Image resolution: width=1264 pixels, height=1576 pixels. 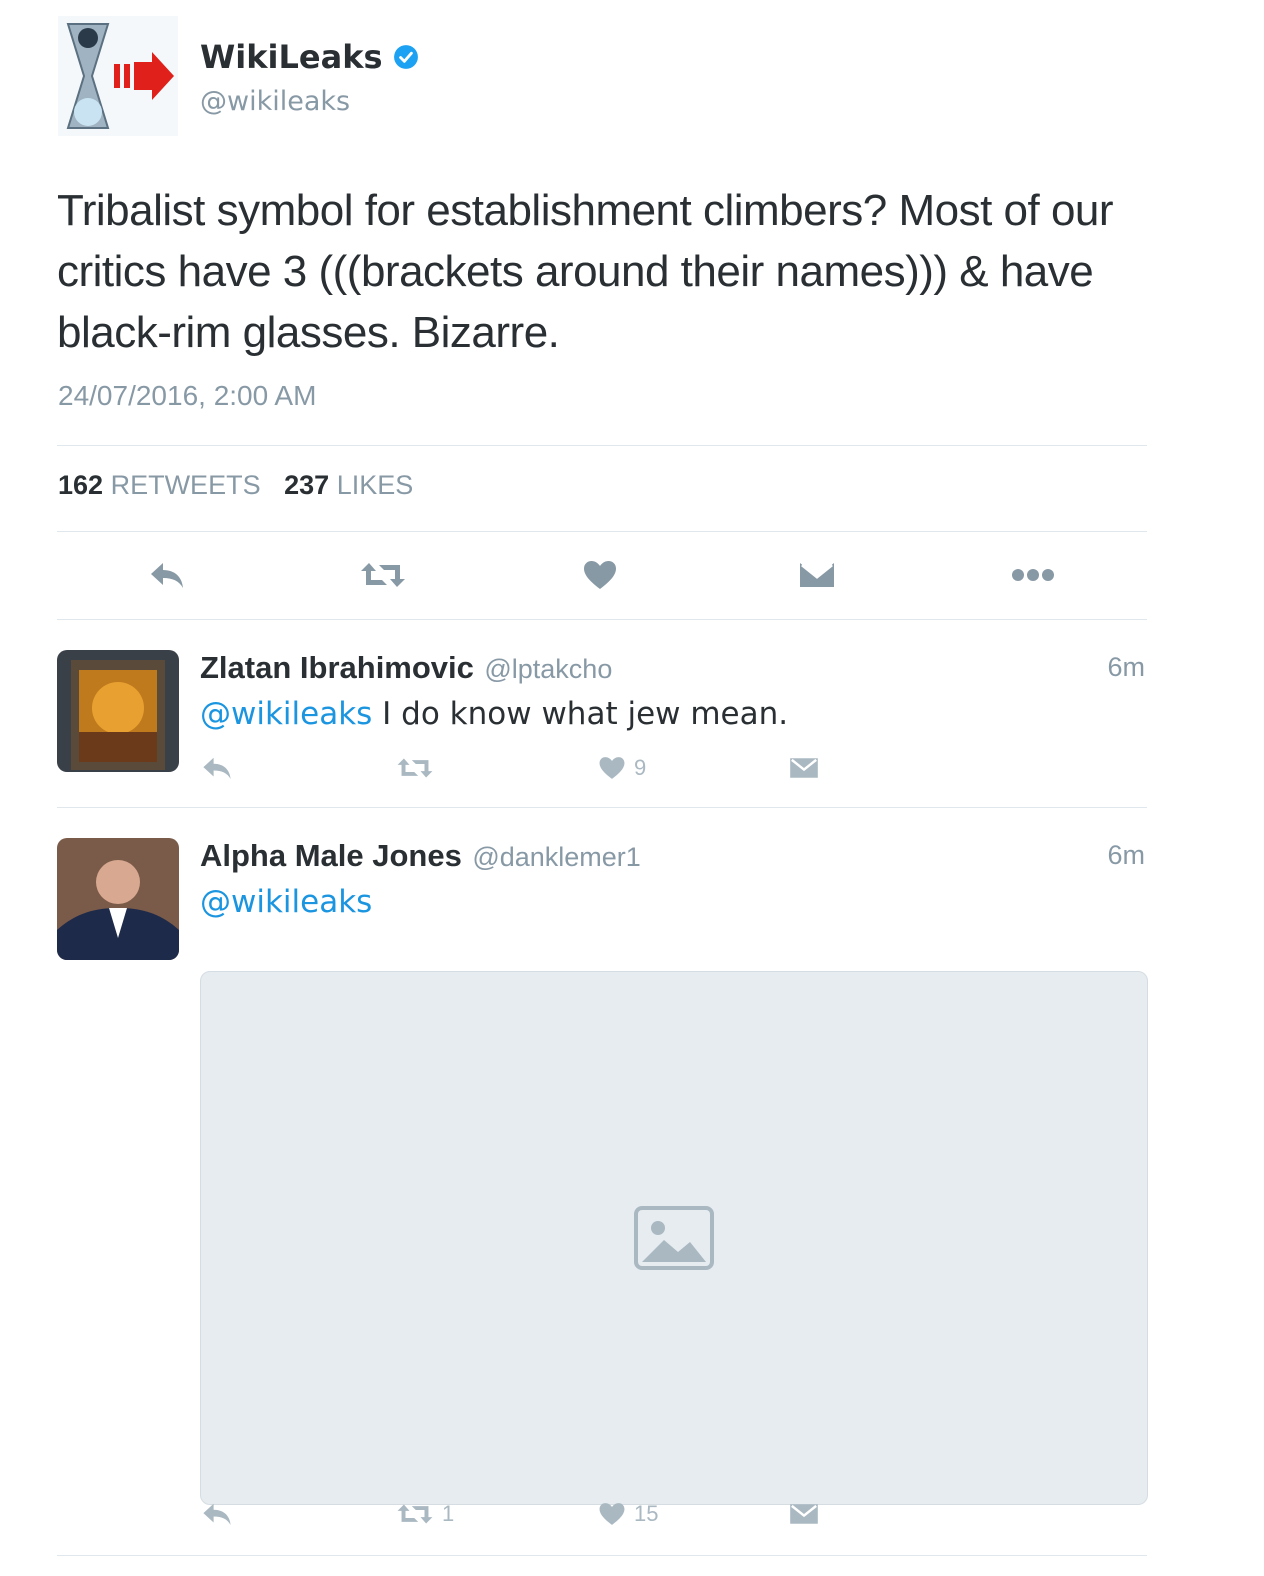 I want to click on more-icon, so click(x=1033, y=575).